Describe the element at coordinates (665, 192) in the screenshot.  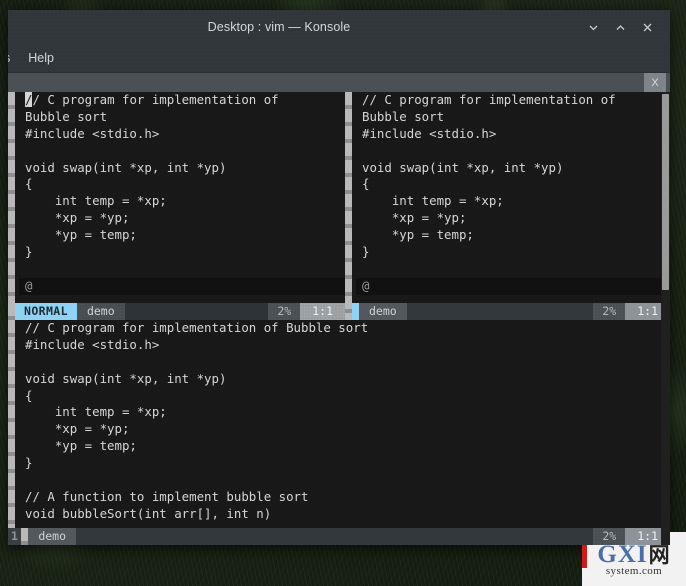
I see `terminal-scrollbar-thumb` at that location.